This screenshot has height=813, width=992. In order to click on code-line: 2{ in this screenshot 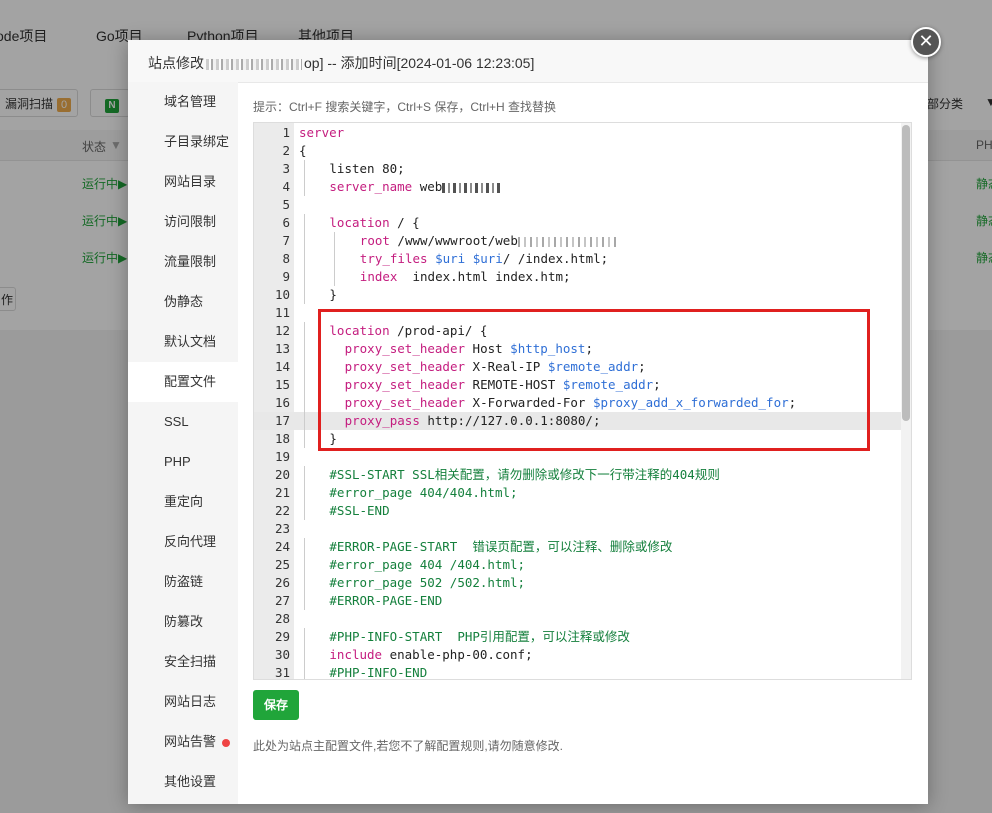, I will do `click(577, 151)`.